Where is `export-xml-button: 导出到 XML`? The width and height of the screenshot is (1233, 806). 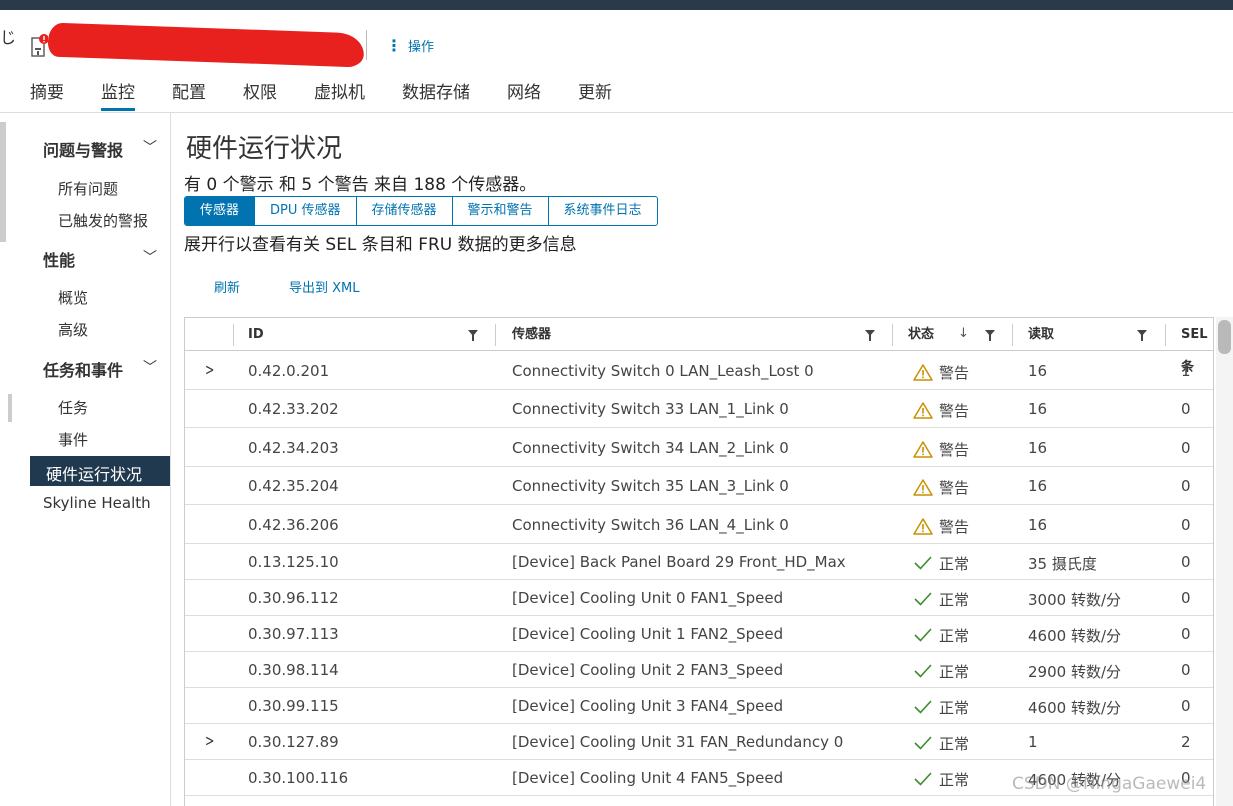 export-xml-button: 导出到 XML is located at coordinates (324, 286).